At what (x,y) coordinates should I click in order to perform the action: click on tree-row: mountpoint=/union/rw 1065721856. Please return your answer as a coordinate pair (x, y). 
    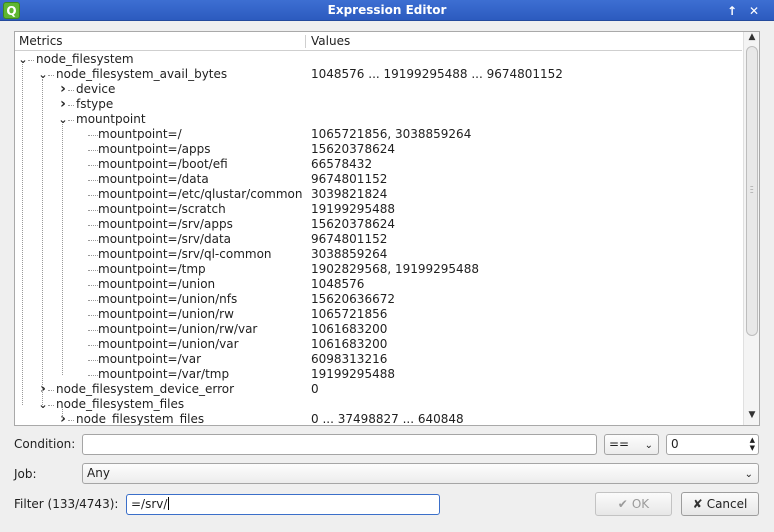
    Looking at the image, I should click on (379, 314).